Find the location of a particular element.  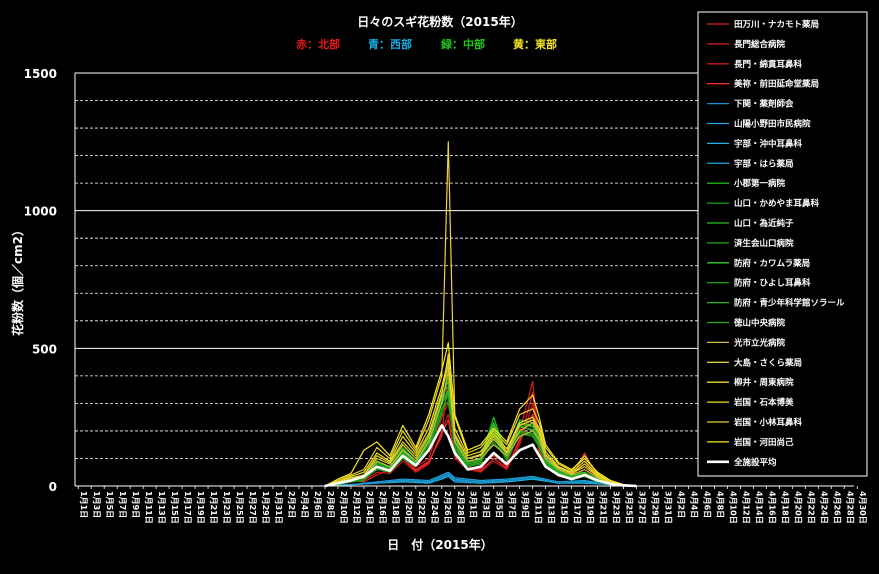

x-tick-label: 3月11日 is located at coordinates (538, 507).